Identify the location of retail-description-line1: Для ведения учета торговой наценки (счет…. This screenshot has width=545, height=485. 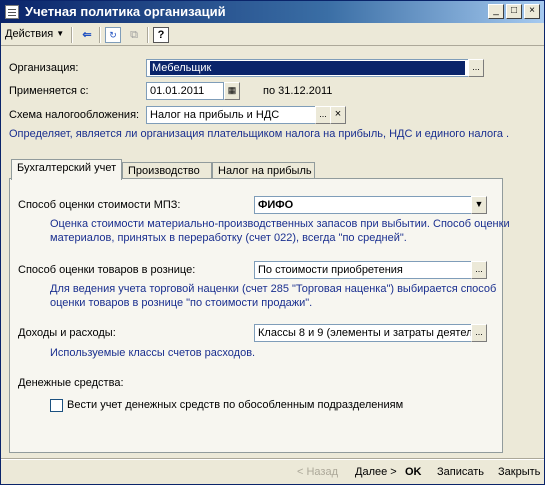
(273, 289).